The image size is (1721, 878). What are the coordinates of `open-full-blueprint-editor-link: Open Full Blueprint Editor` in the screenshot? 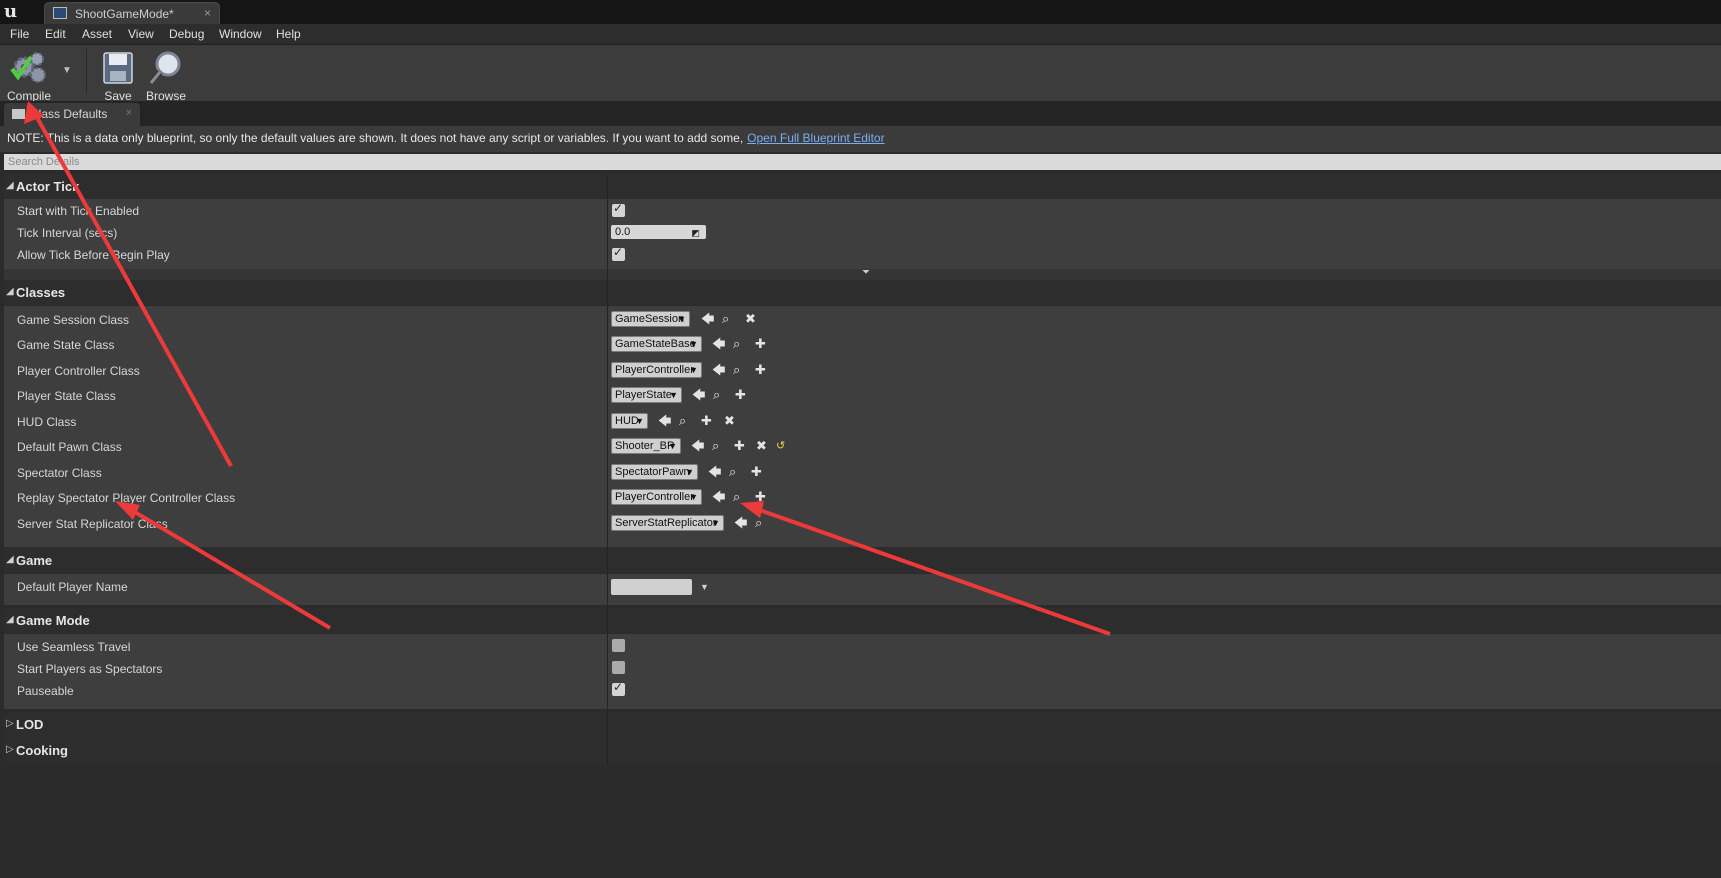 It's located at (815, 138).